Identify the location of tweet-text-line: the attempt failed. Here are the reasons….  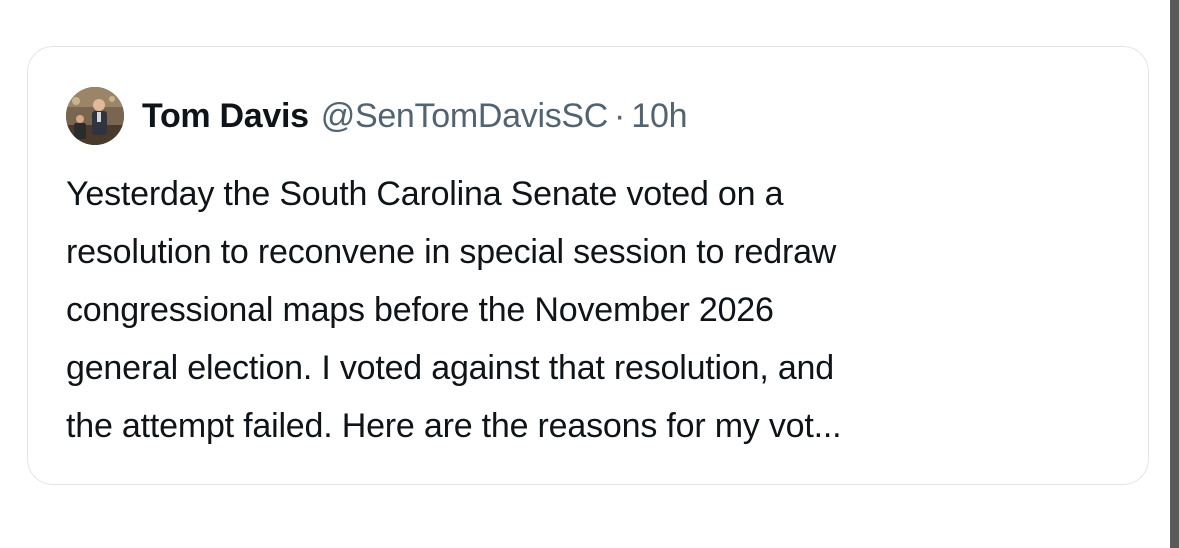
(454, 426).